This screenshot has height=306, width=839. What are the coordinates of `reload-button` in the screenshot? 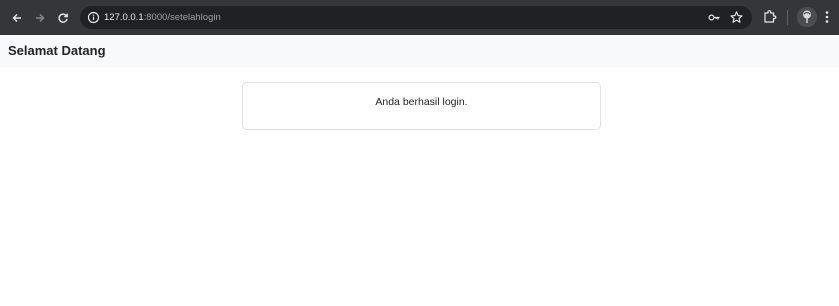 It's located at (63, 18).